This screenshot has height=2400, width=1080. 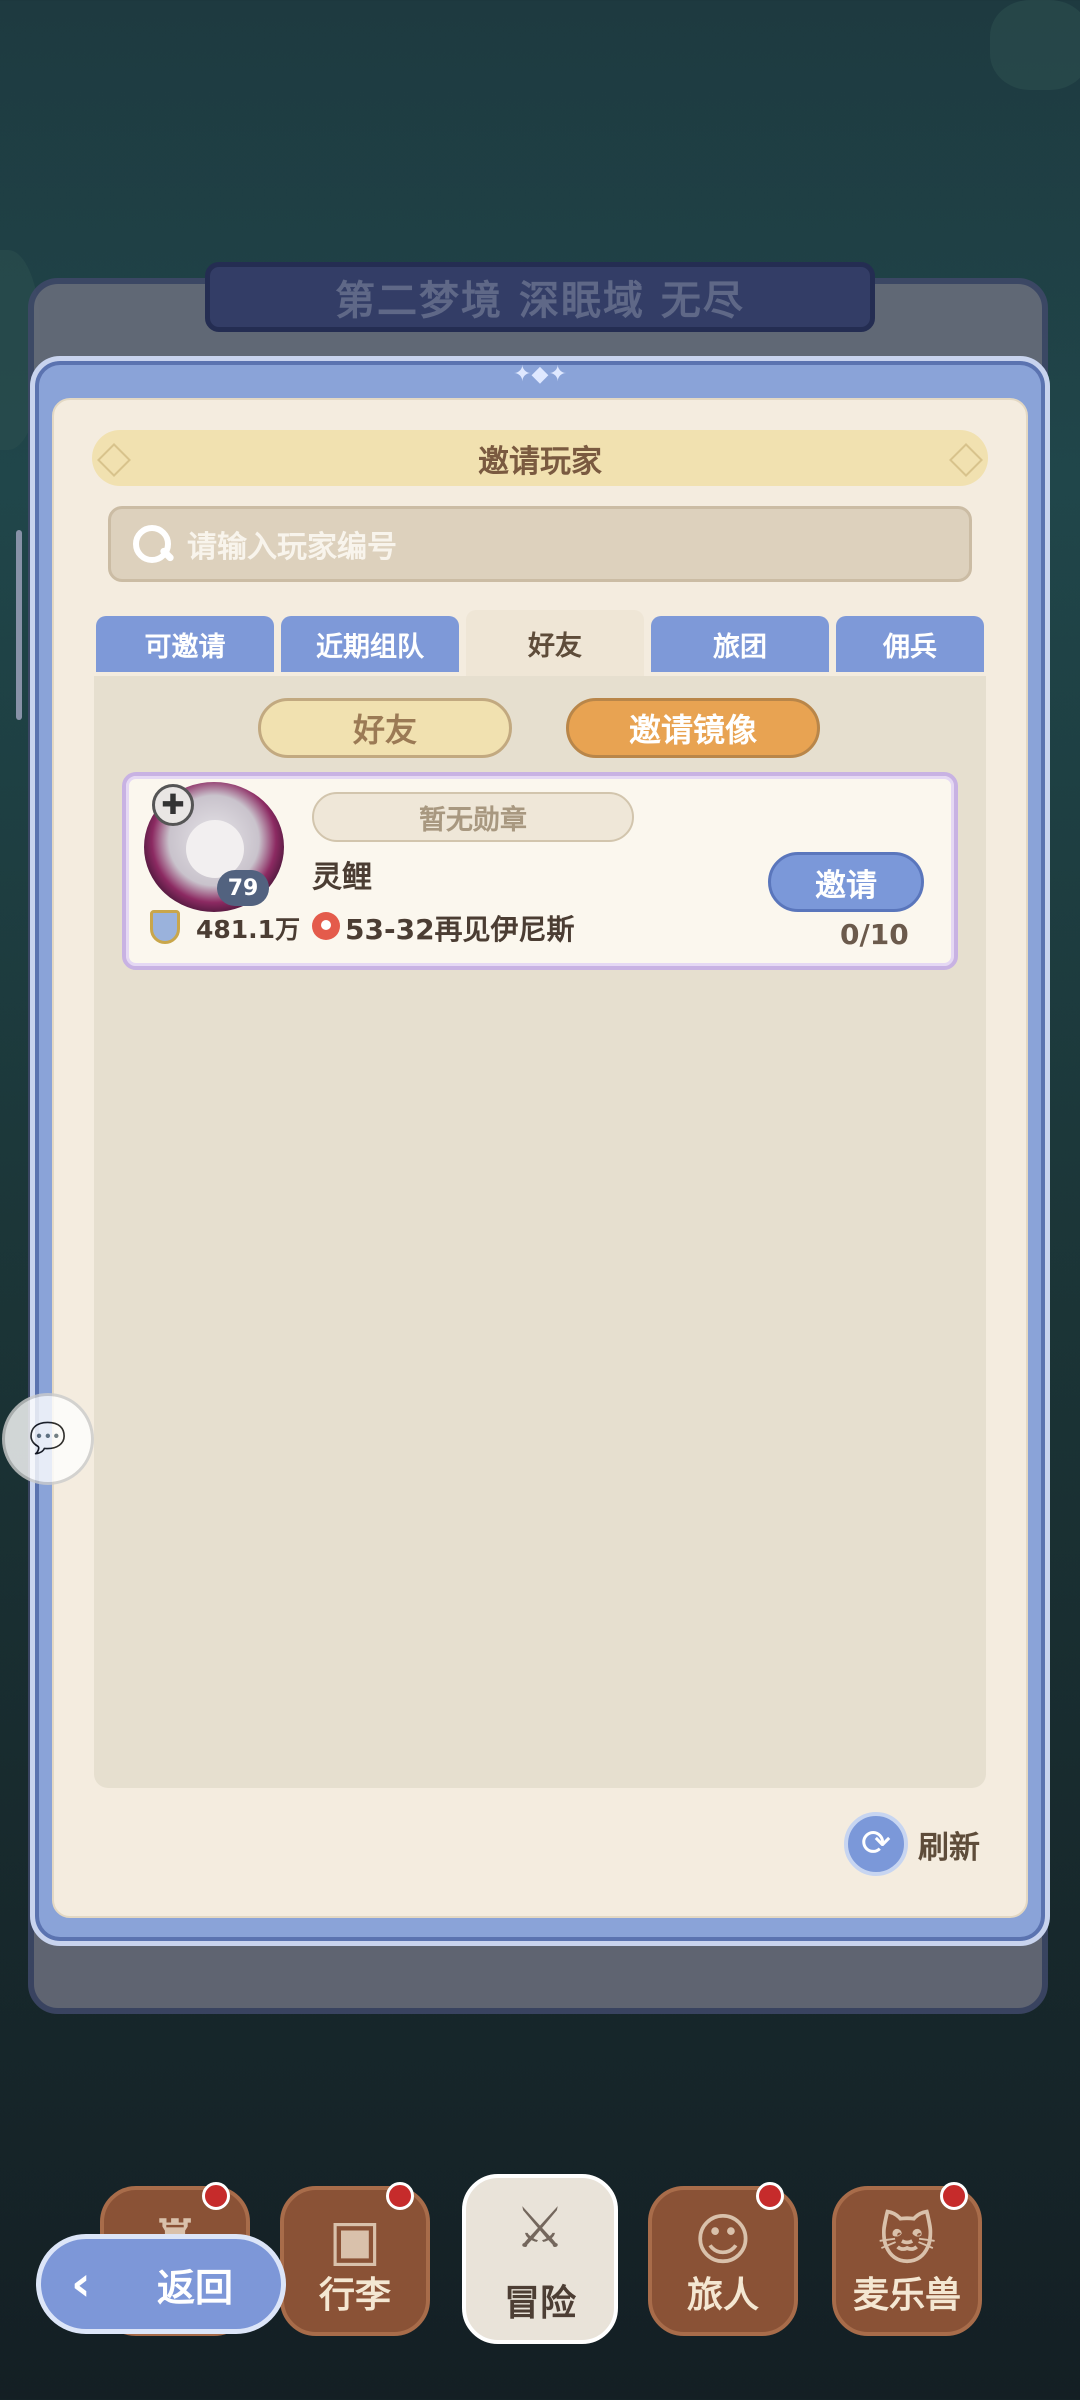 I want to click on nav-adventure-label: 冒险, so click(x=539, y=2303).